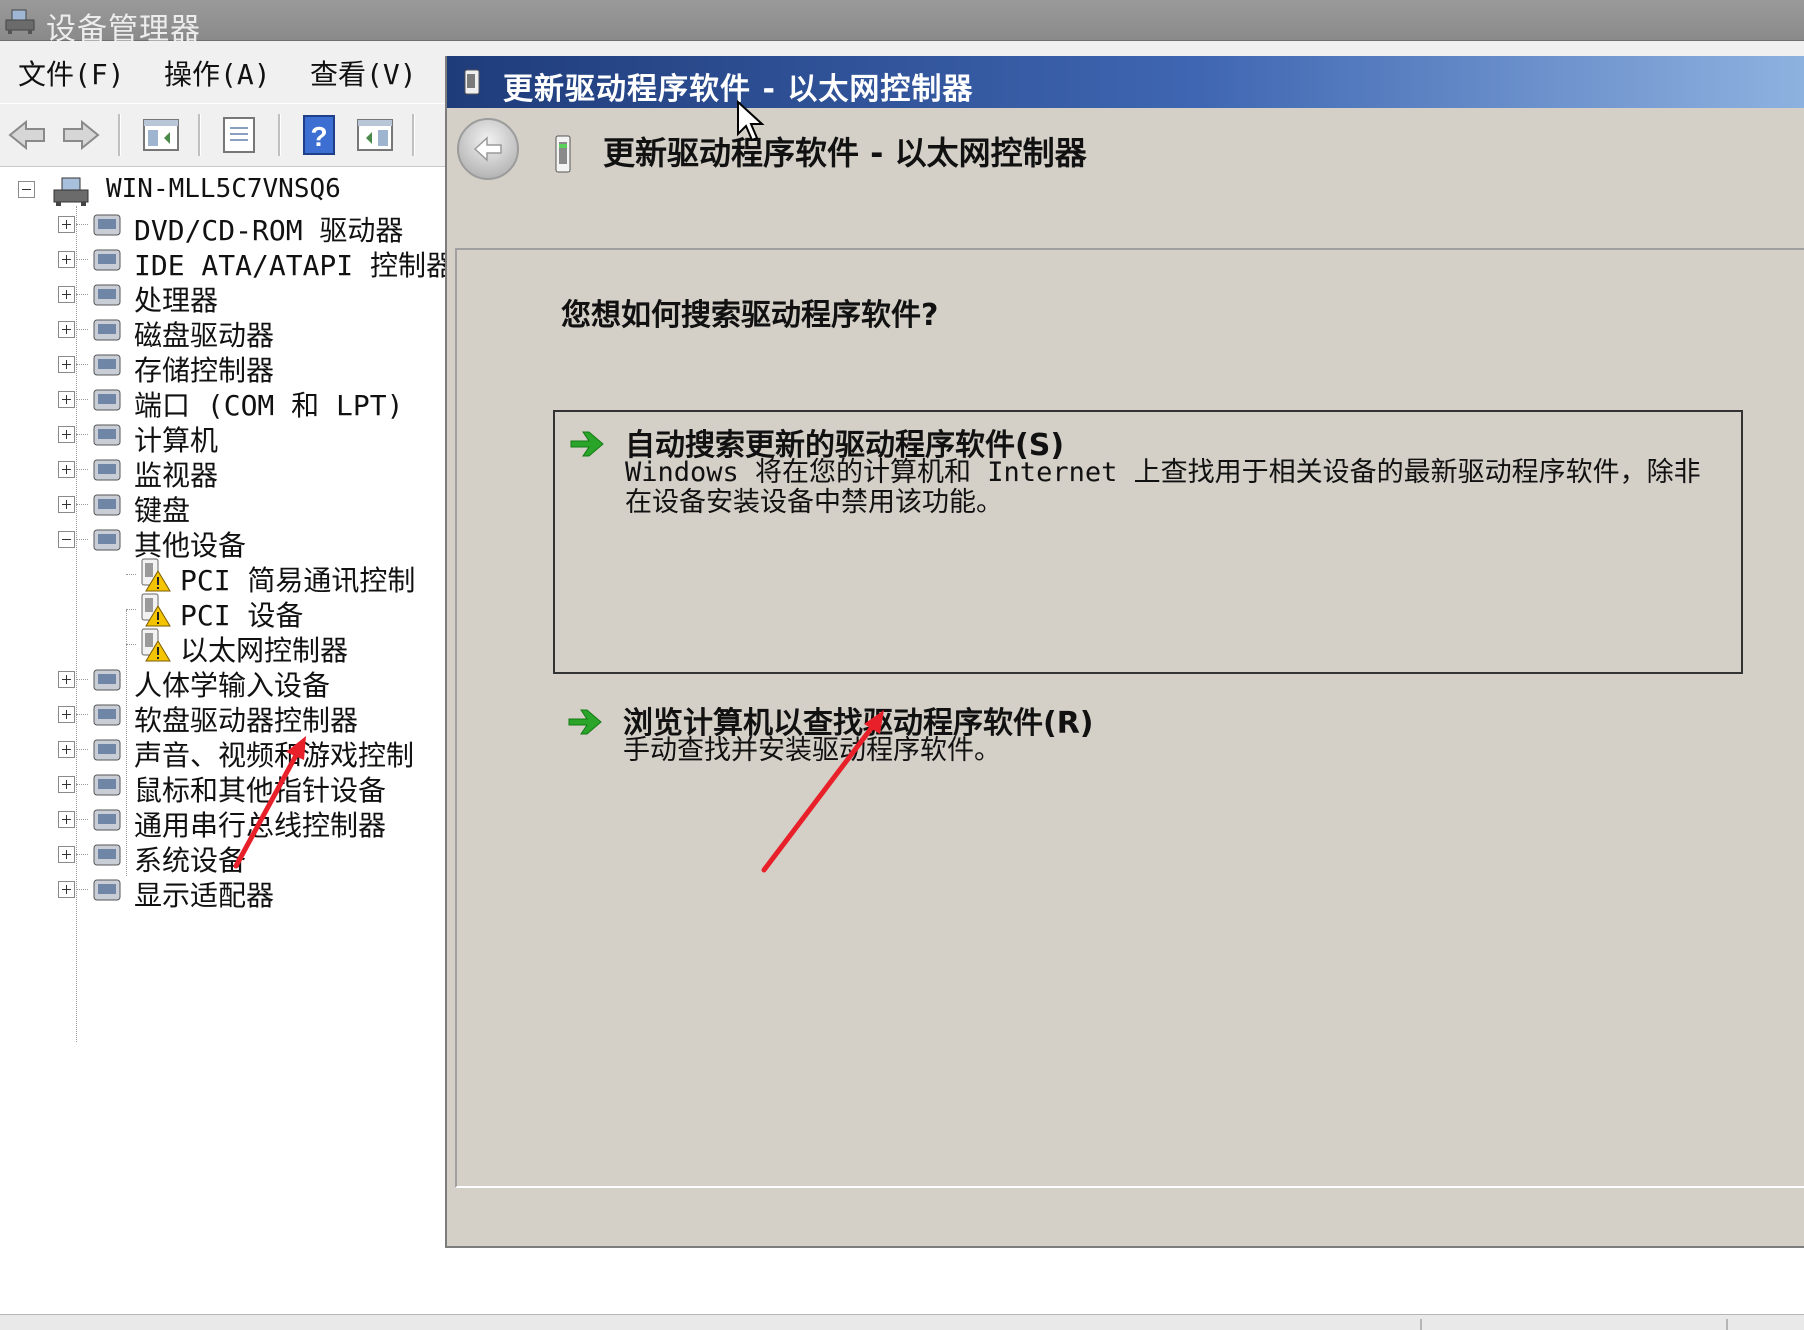 Image resolution: width=1804 pixels, height=1330 pixels. I want to click on help-icon: ?, so click(319, 135).